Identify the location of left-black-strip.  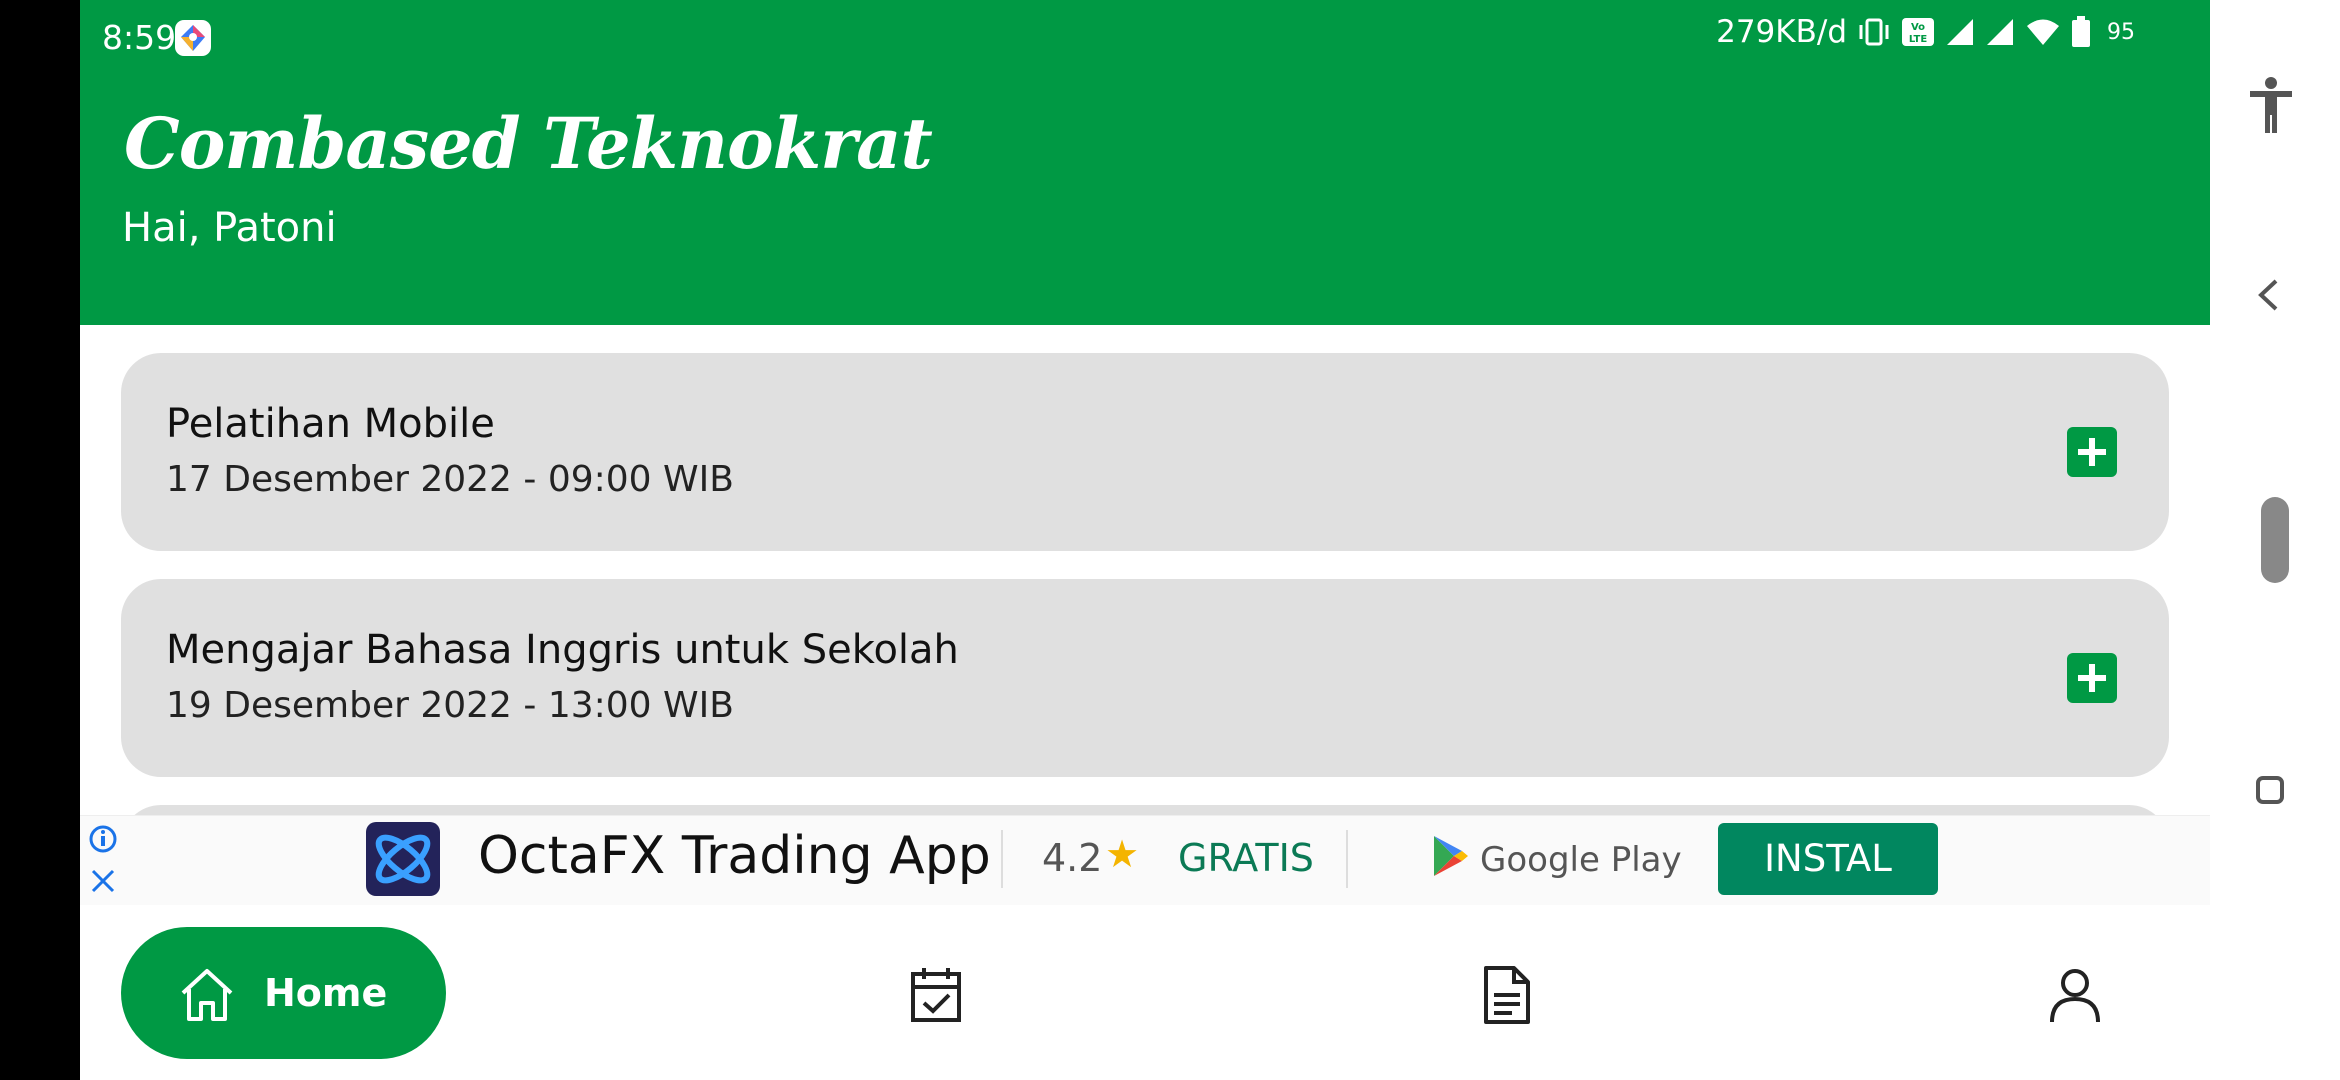
(40, 540).